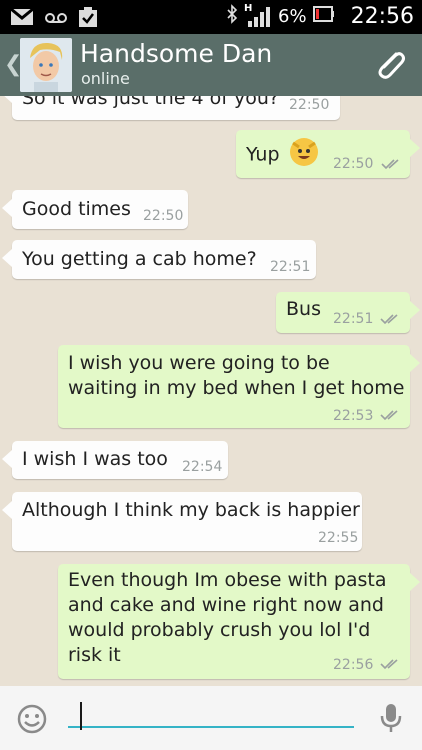  Describe the element at coordinates (88, 19) in the screenshot. I see `download-check-icon` at that location.